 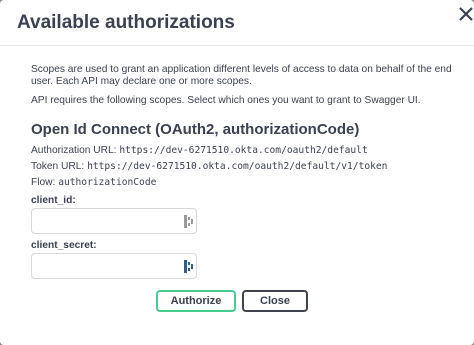 What do you see at coordinates (463, 15) in the screenshot?
I see `close-icon` at bounding box center [463, 15].